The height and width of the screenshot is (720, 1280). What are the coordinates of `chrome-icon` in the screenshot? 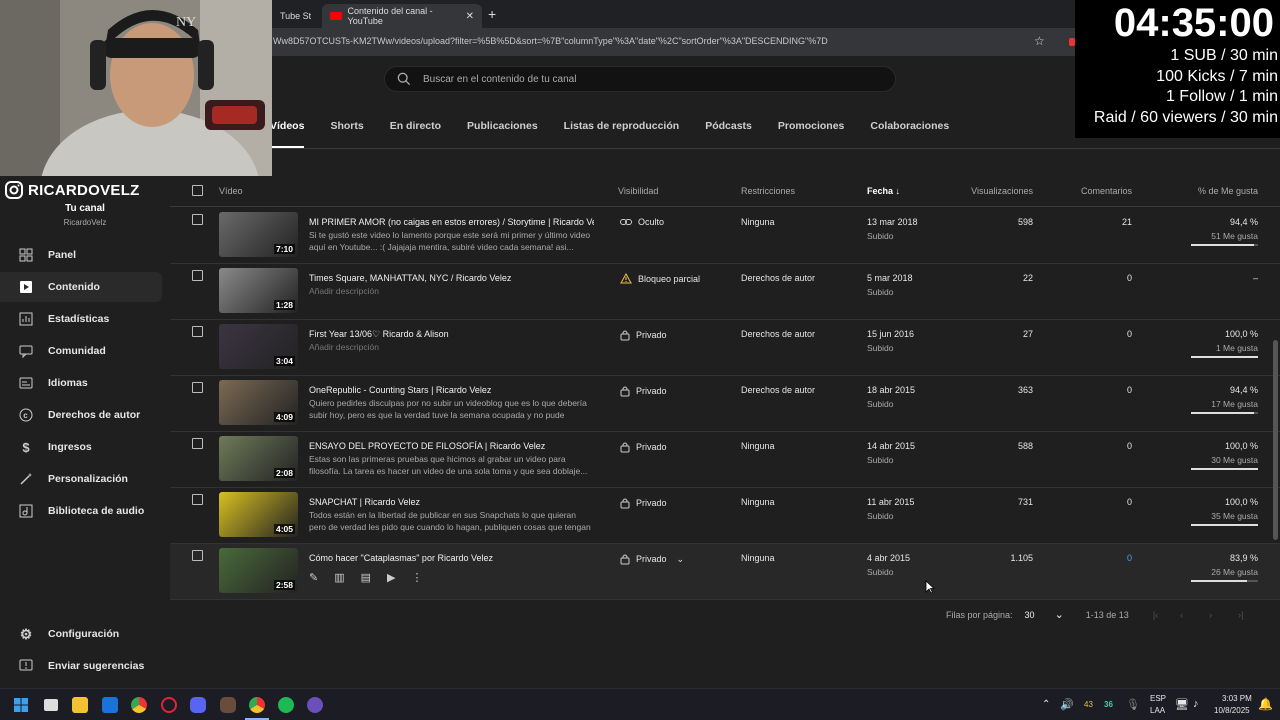 It's located at (139, 705).